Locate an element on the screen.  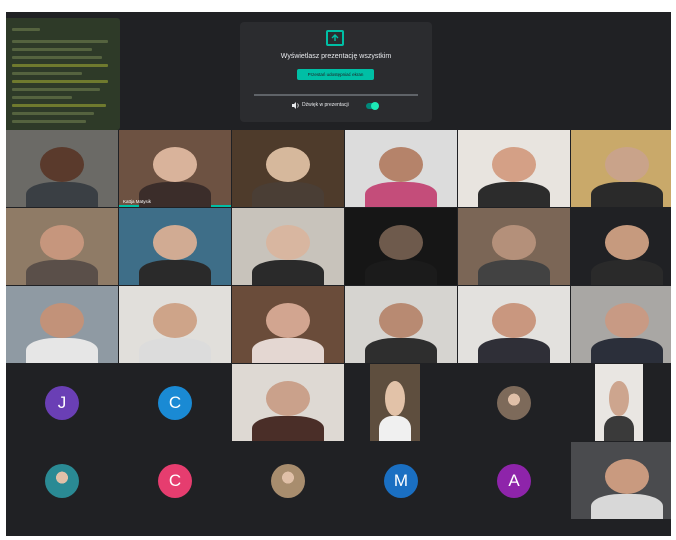
chat-panel is located at coordinates (63, 74).